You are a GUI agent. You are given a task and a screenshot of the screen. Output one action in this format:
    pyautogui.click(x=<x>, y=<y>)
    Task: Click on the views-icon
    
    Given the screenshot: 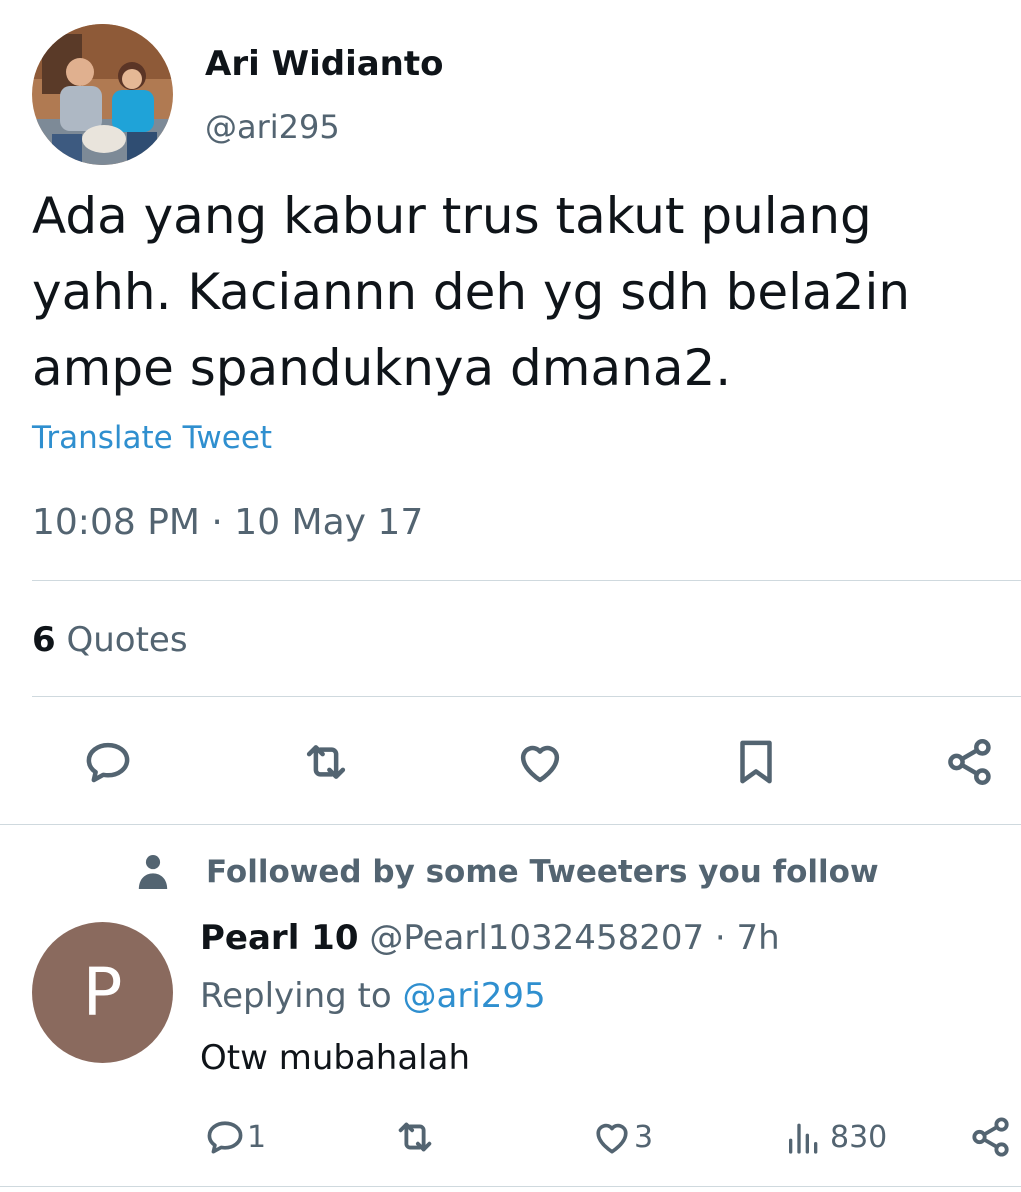 What is the action you would take?
    pyautogui.click(x=803, y=1138)
    